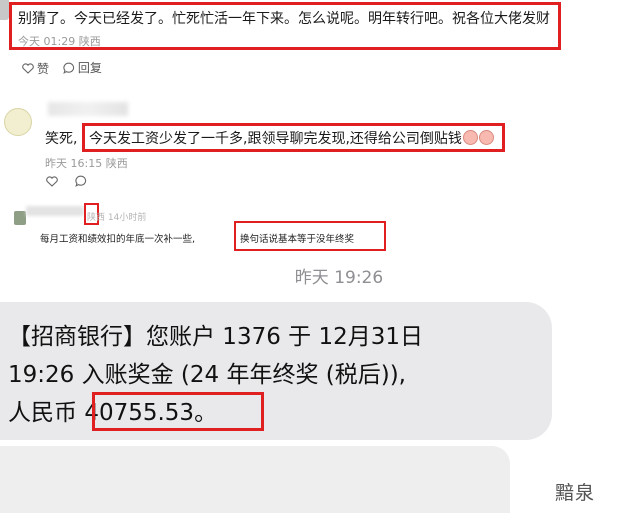 The height and width of the screenshot is (513, 624). I want to click on sms-line: 19:26 入账奖金 (24 年年终奖 (税后)),, so click(207, 375).